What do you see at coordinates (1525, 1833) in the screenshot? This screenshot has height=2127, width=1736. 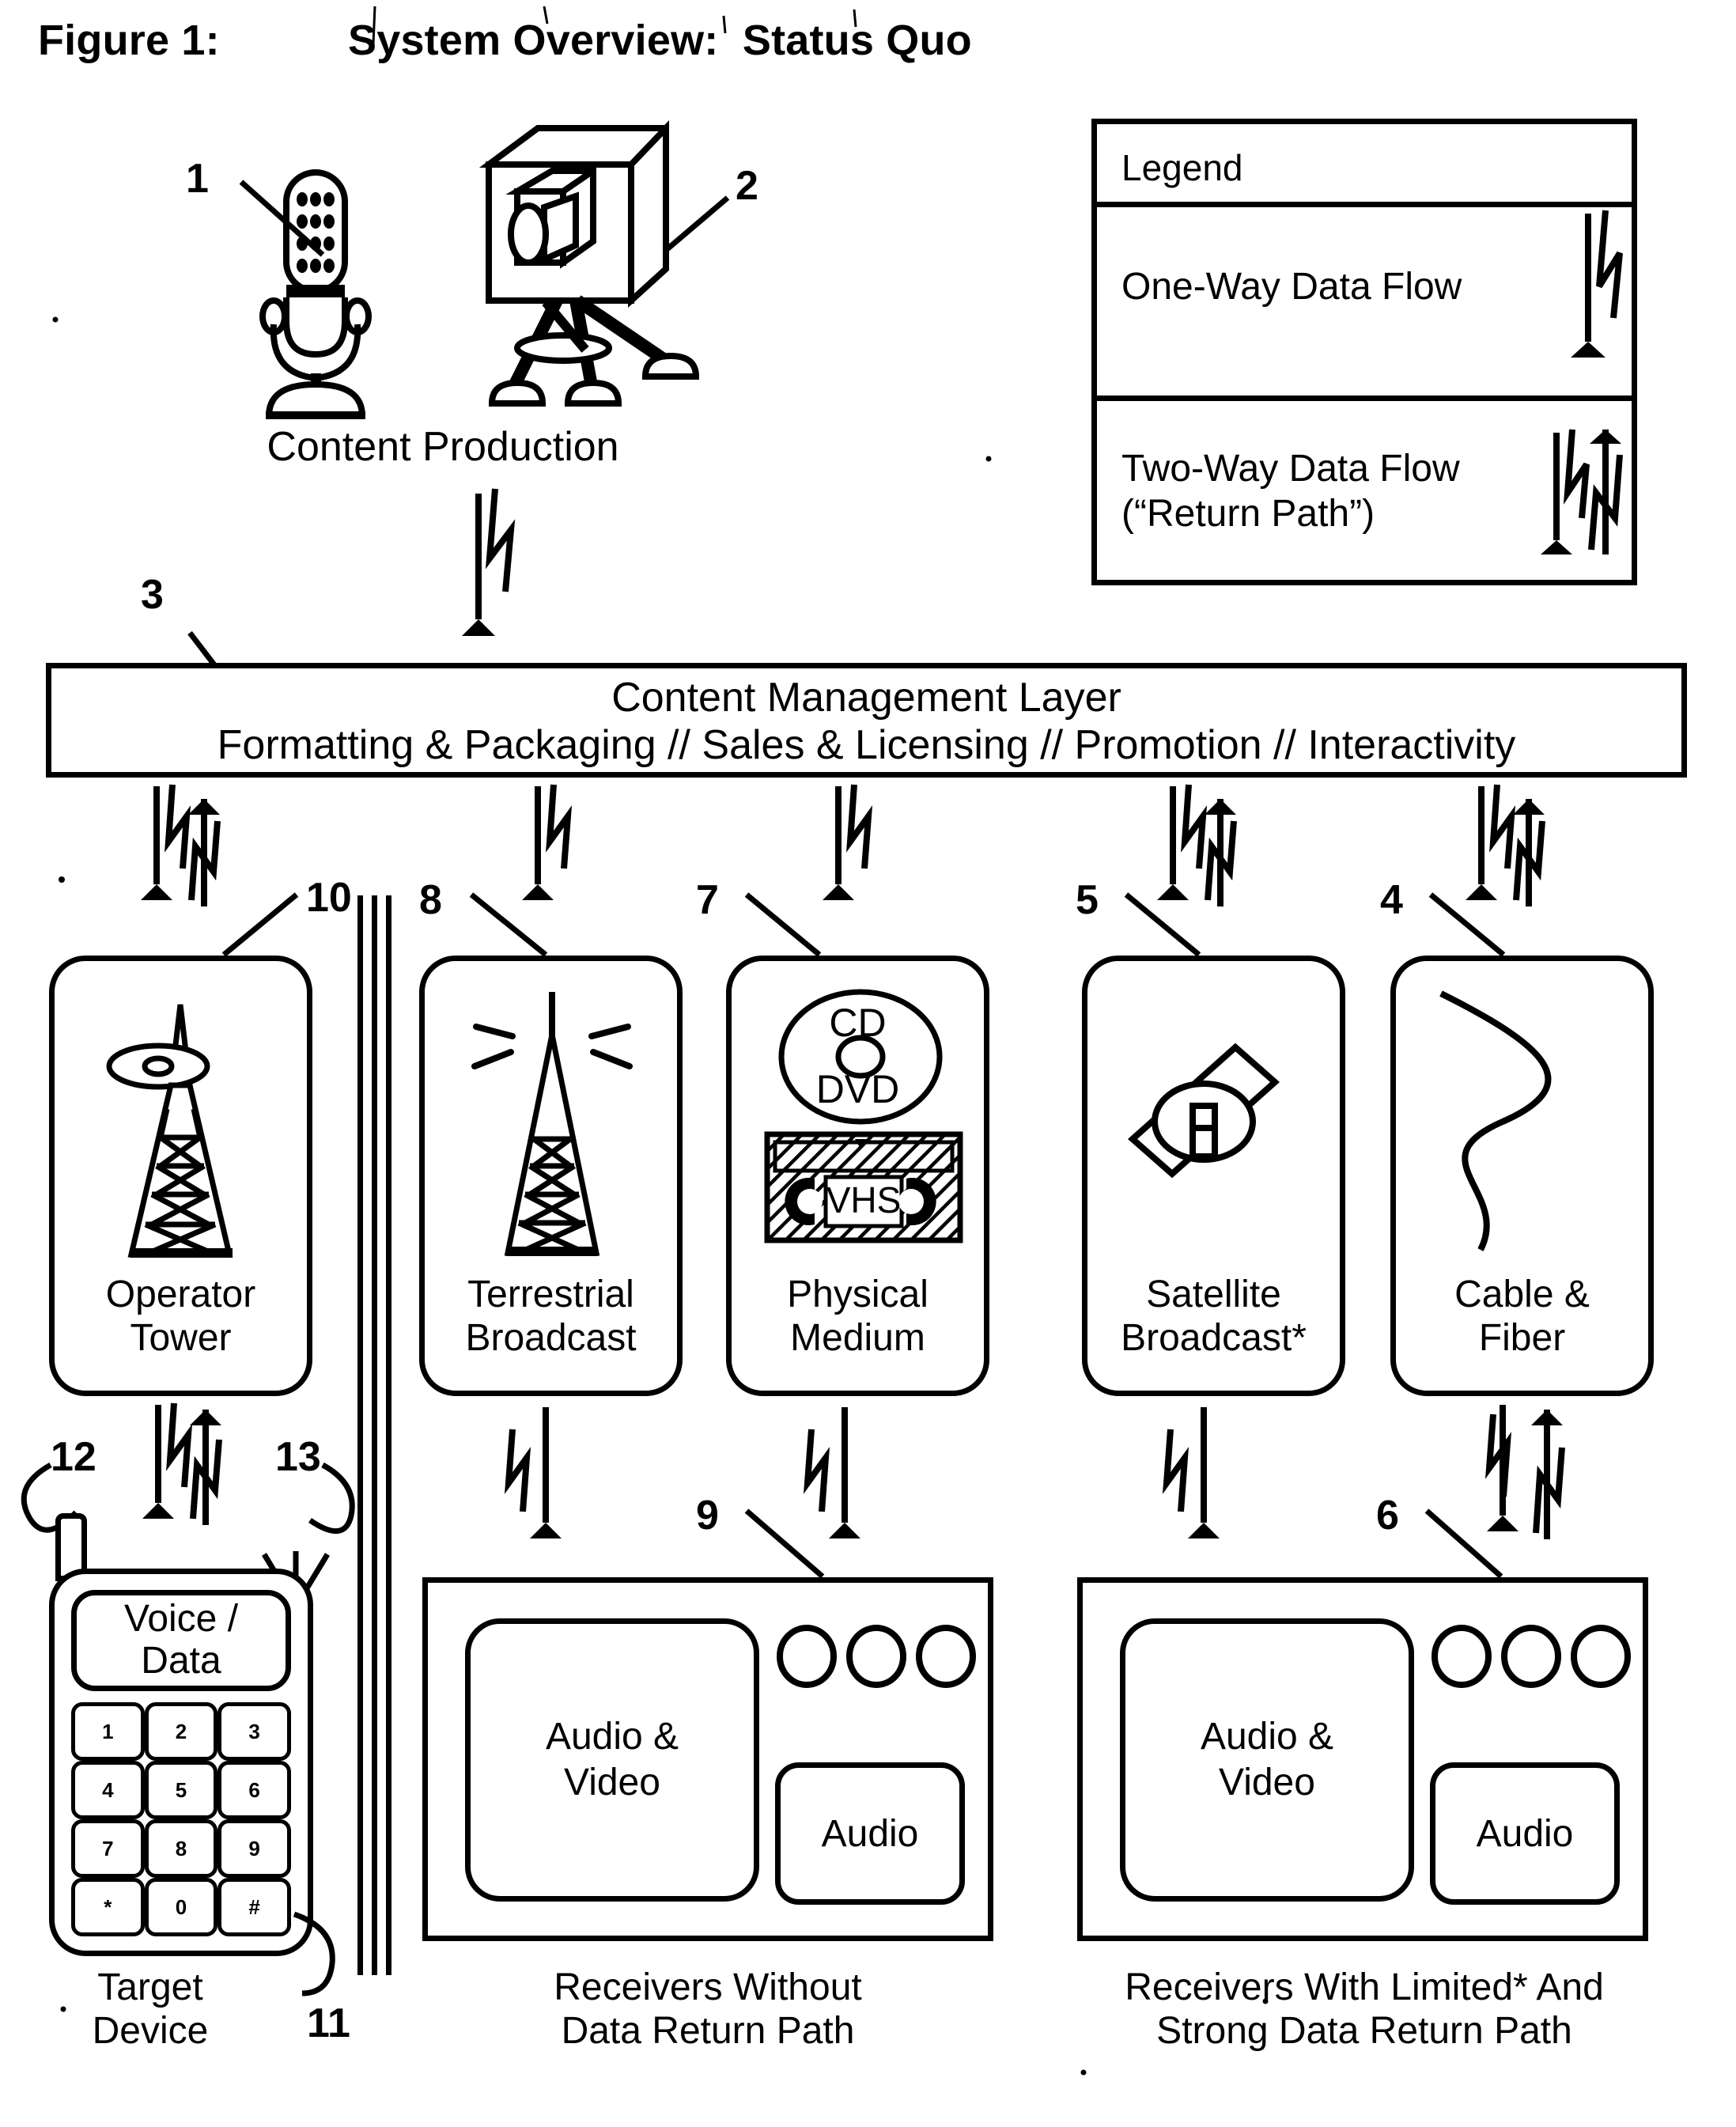 I see `receiver-6-audio-label: Audio` at bounding box center [1525, 1833].